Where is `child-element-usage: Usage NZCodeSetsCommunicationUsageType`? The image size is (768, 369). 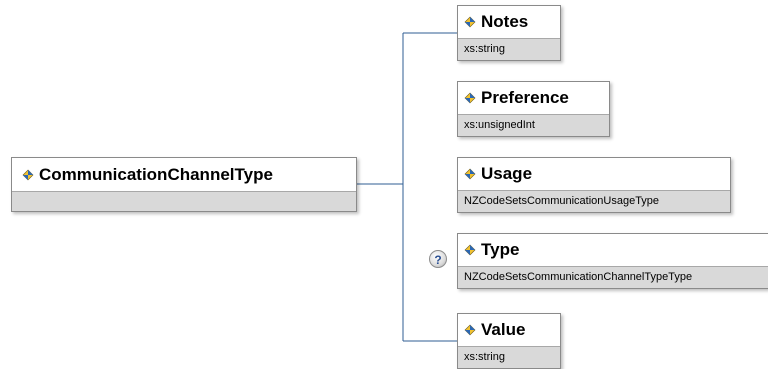 child-element-usage: Usage NZCodeSetsCommunicationUsageType is located at coordinates (594, 185).